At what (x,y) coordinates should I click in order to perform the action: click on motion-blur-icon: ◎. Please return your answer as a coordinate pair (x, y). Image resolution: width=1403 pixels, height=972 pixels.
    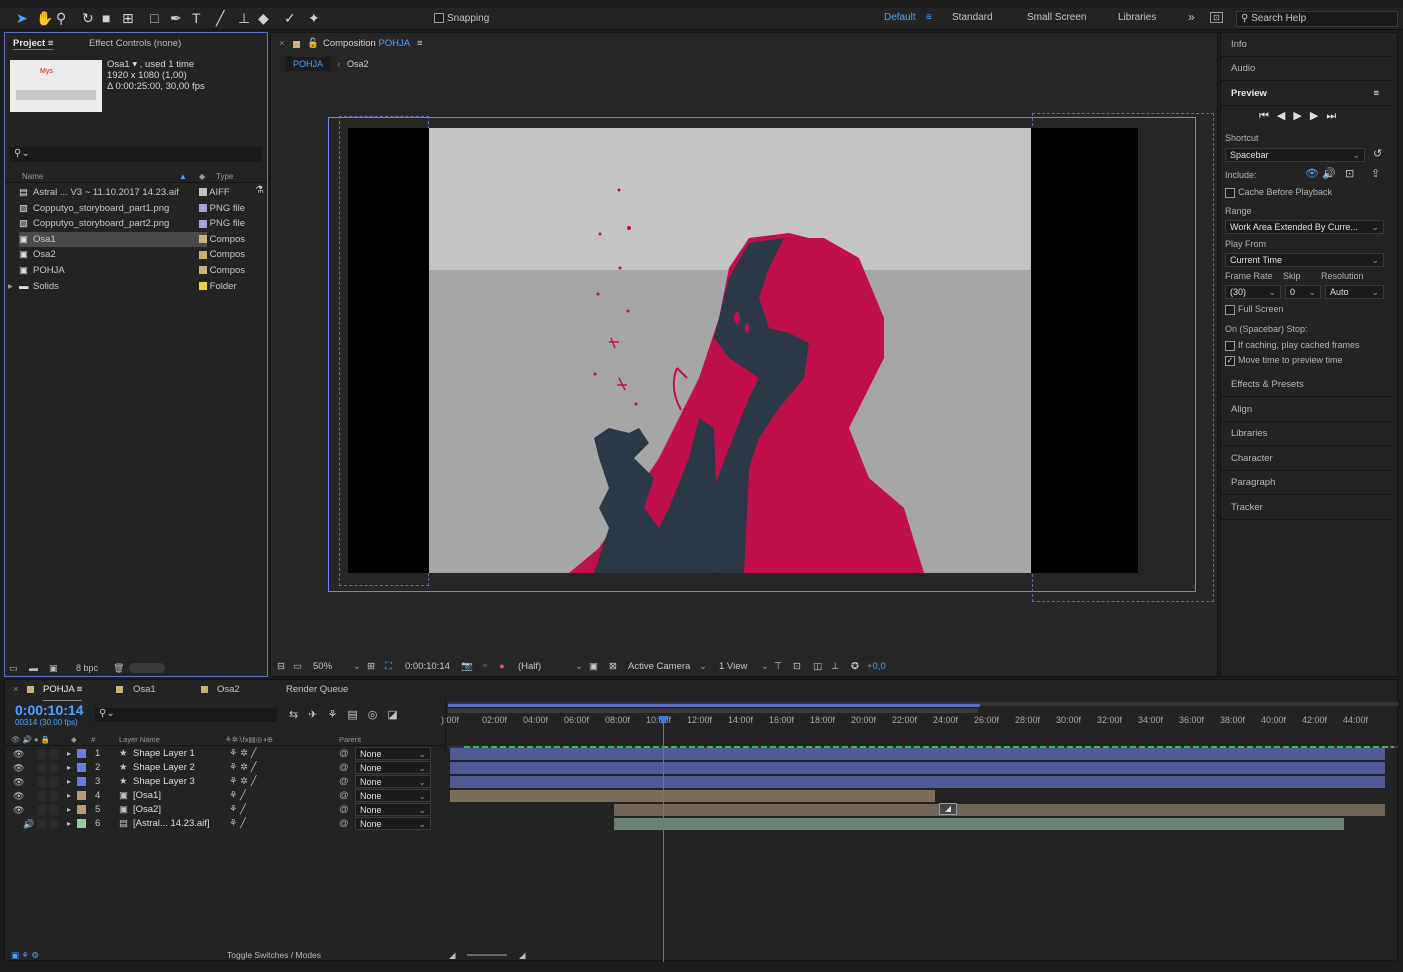
    Looking at the image, I should click on (378, 715).